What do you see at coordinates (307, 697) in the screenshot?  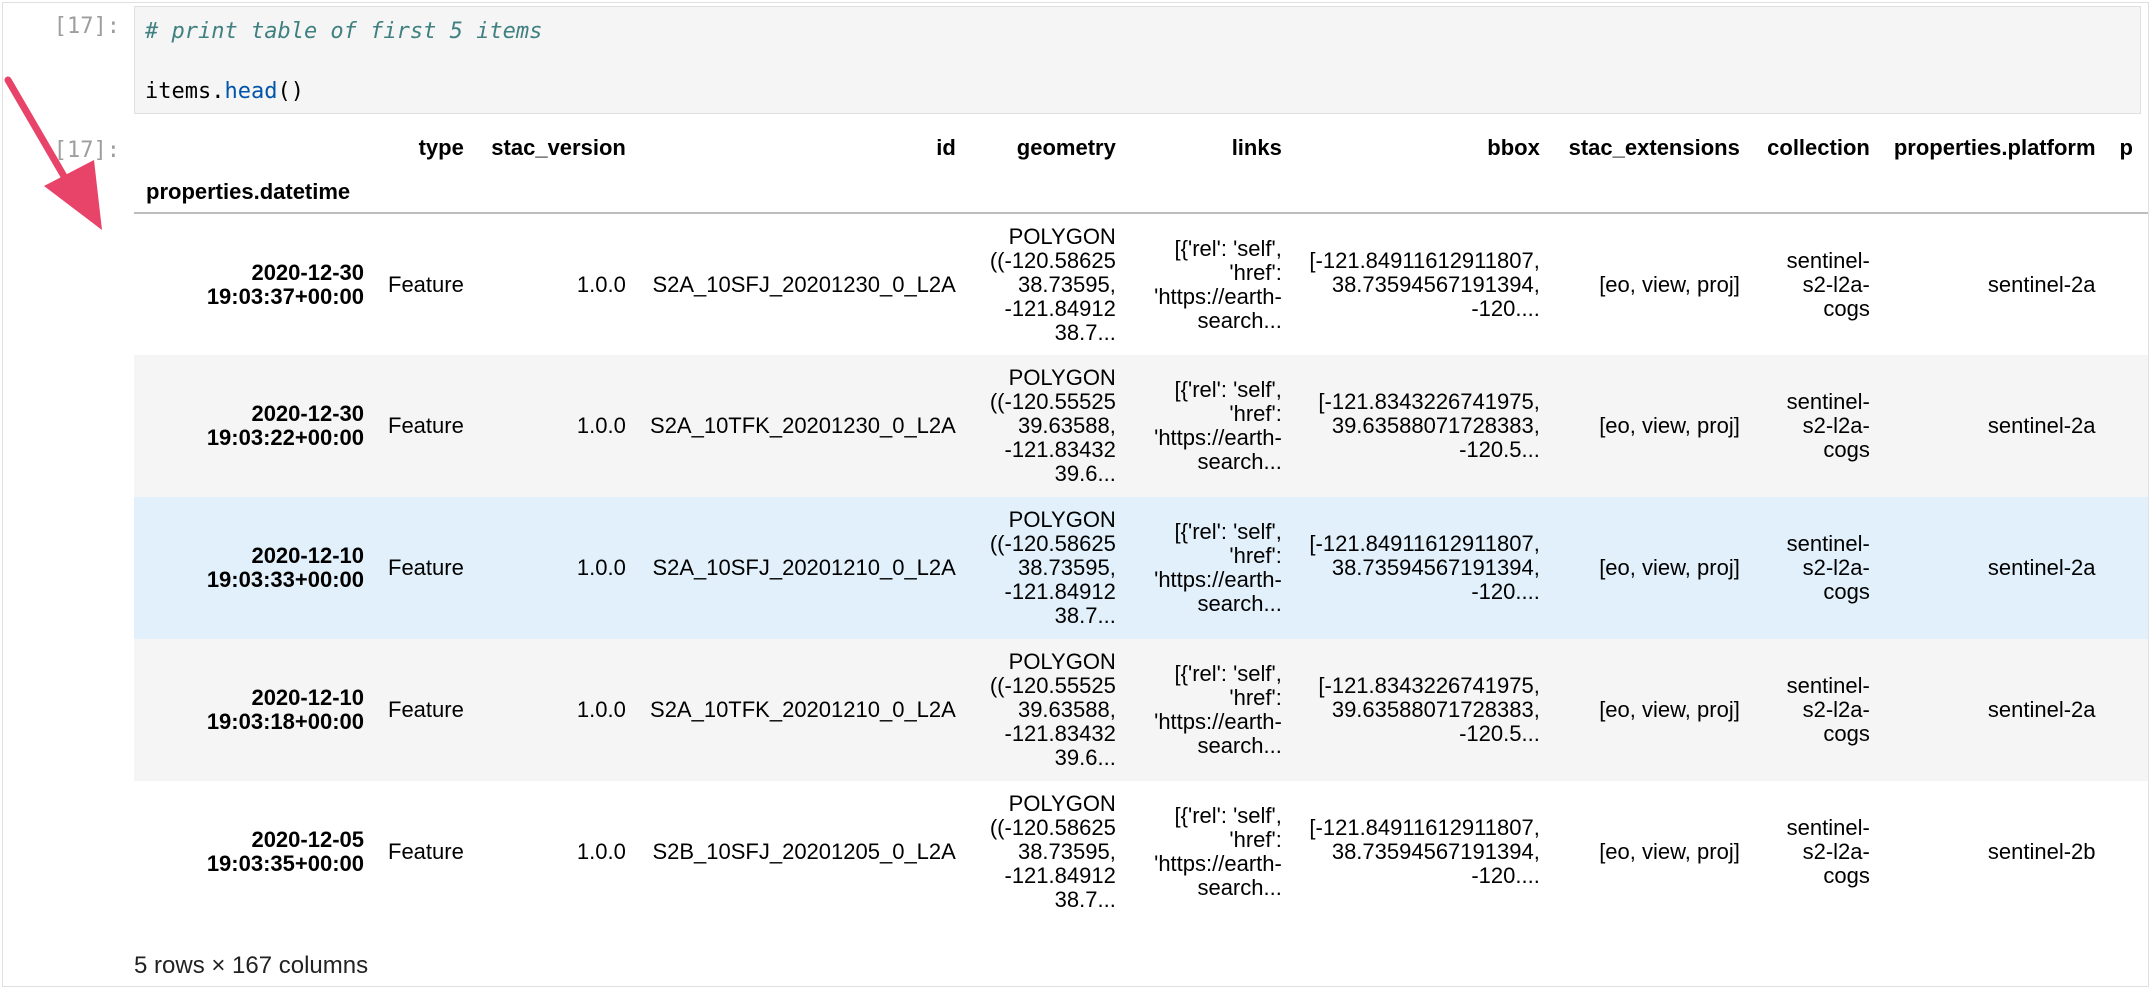 I see `row-index-datetime-line: 2020-12-10` at bounding box center [307, 697].